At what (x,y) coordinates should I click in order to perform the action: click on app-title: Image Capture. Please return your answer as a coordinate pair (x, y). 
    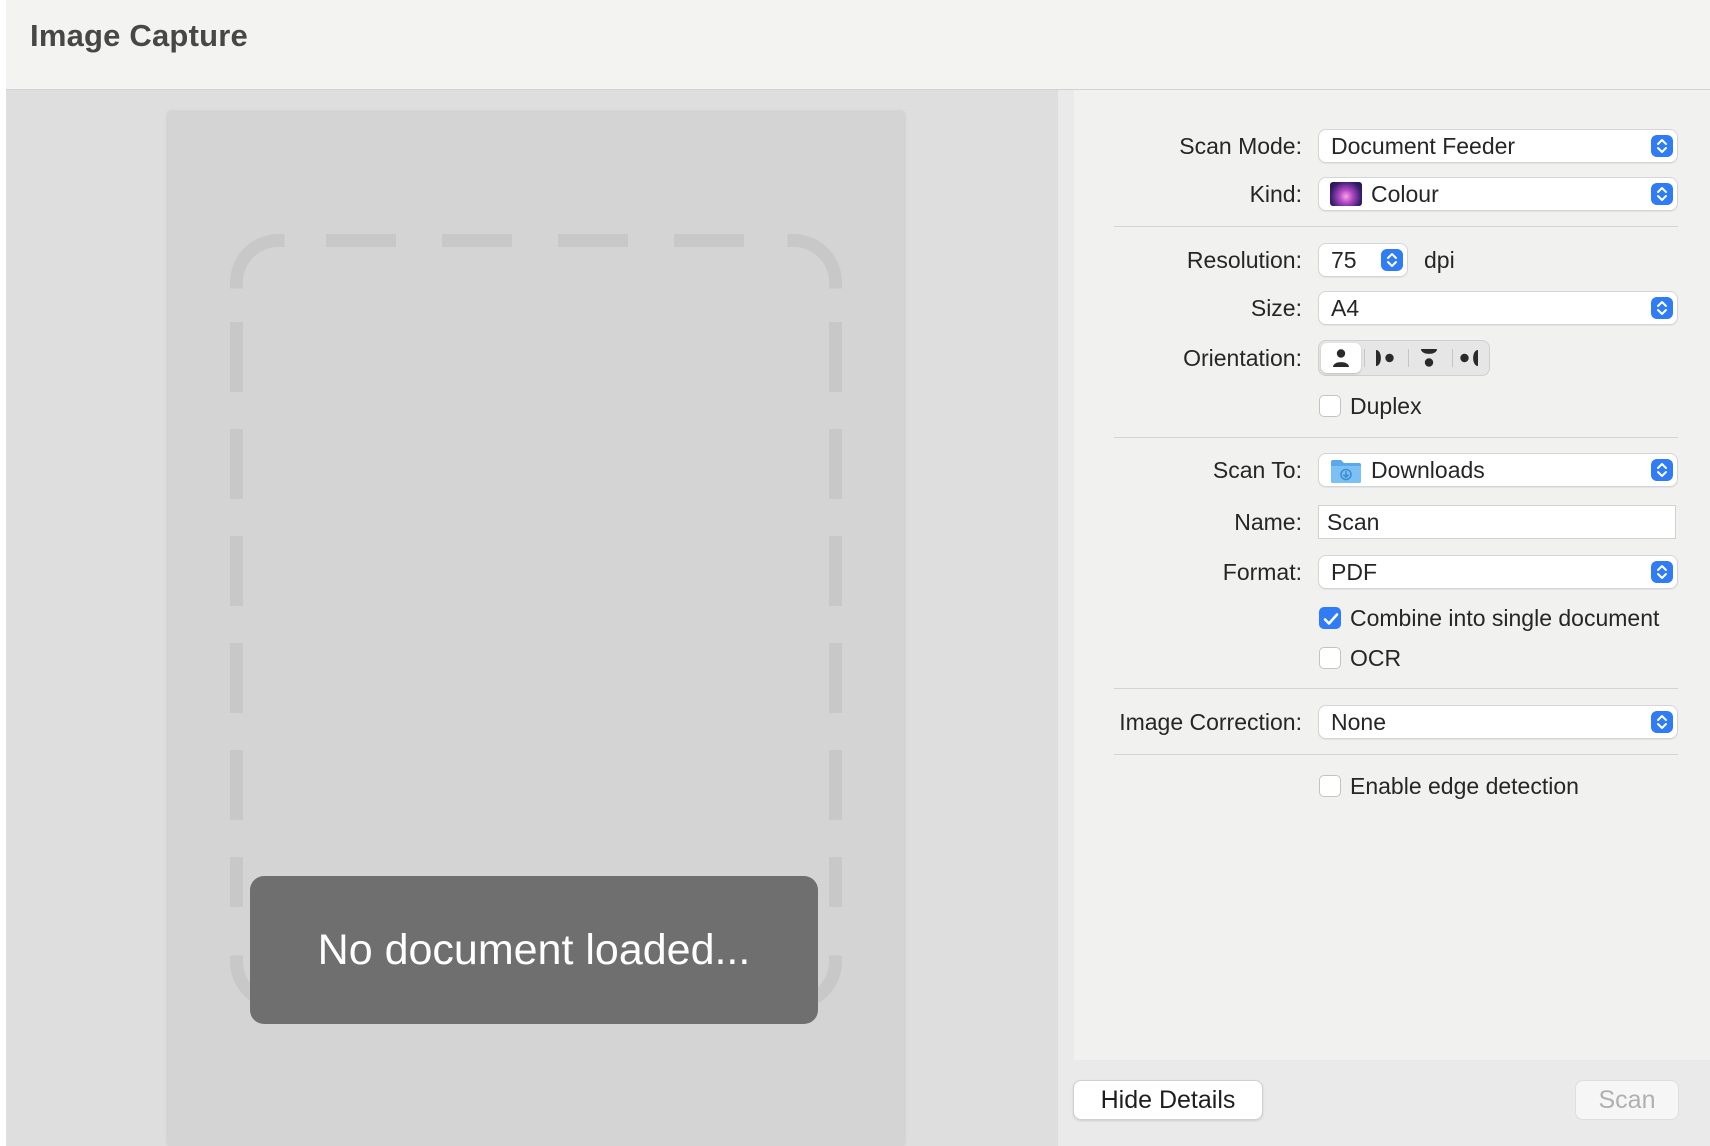
    Looking at the image, I should click on (139, 35).